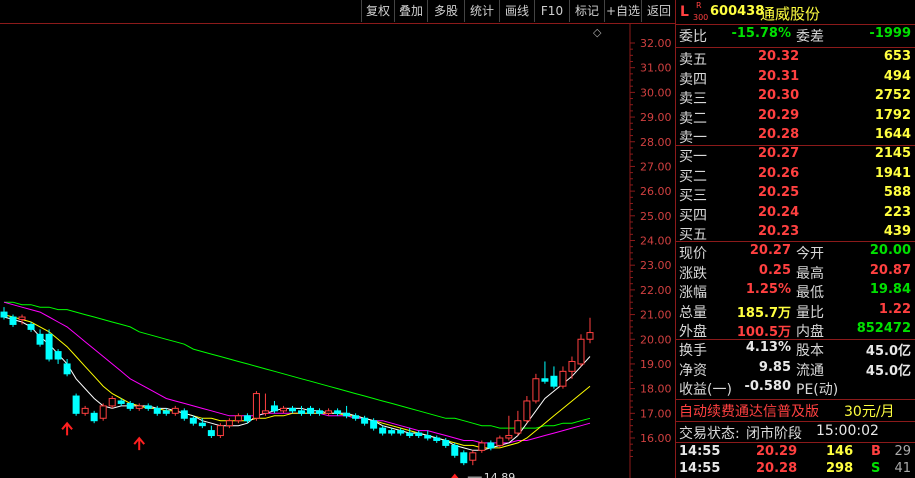 This screenshot has height=478, width=915. What do you see at coordinates (693, 215) in the screenshot?
I see `bid-label: 买四` at bounding box center [693, 215].